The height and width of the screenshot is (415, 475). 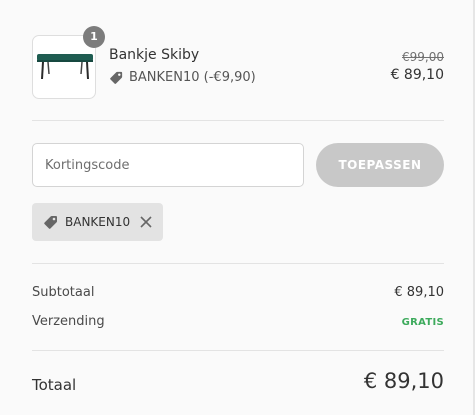 What do you see at coordinates (192, 77) in the screenshot?
I see `product-discount-label: BANKEN10 (-€9,90)` at bounding box center [192, 77].